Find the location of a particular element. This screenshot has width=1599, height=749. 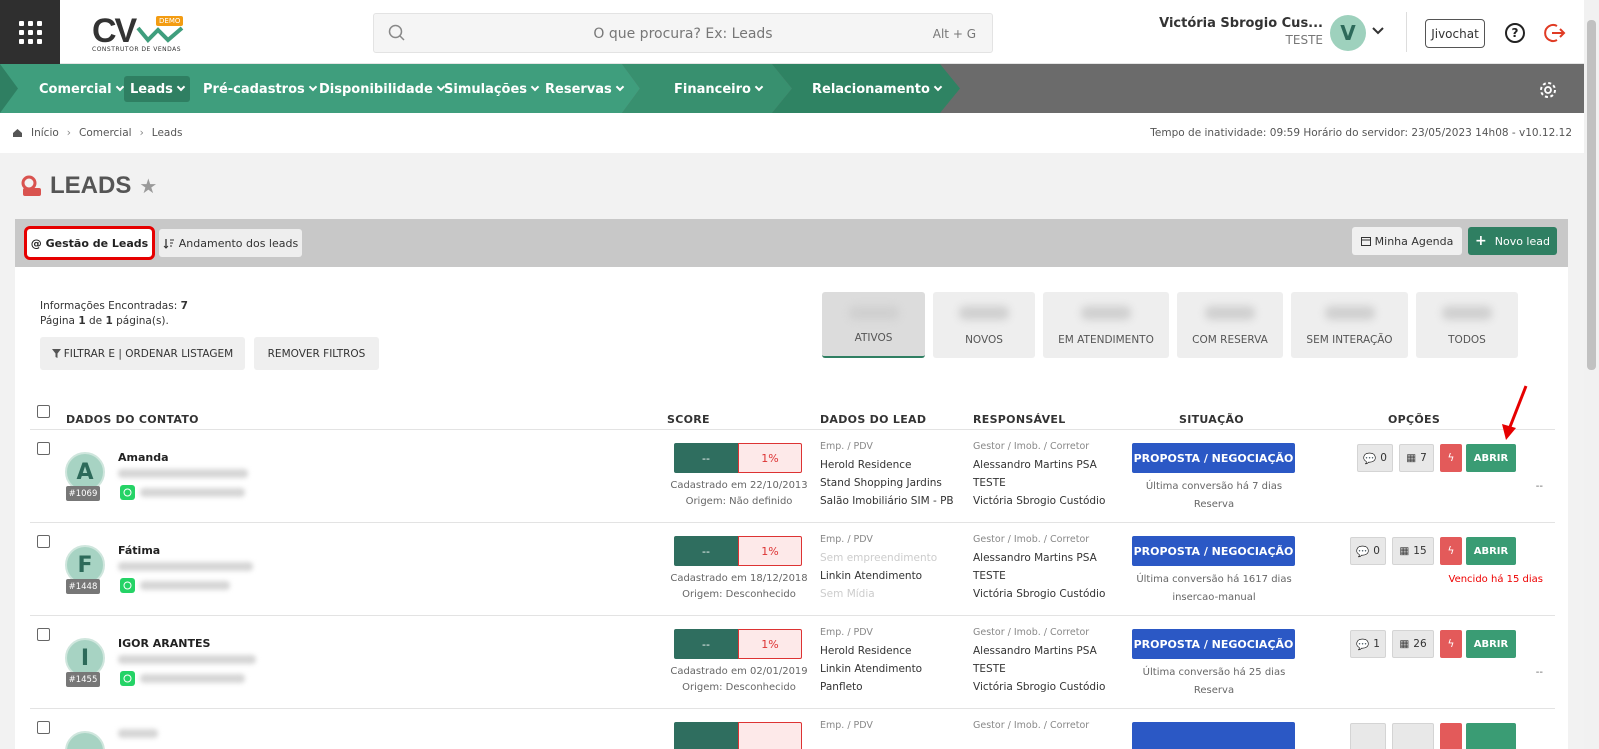

imobiliaria: TESTE is located at coordinates (989, 669).